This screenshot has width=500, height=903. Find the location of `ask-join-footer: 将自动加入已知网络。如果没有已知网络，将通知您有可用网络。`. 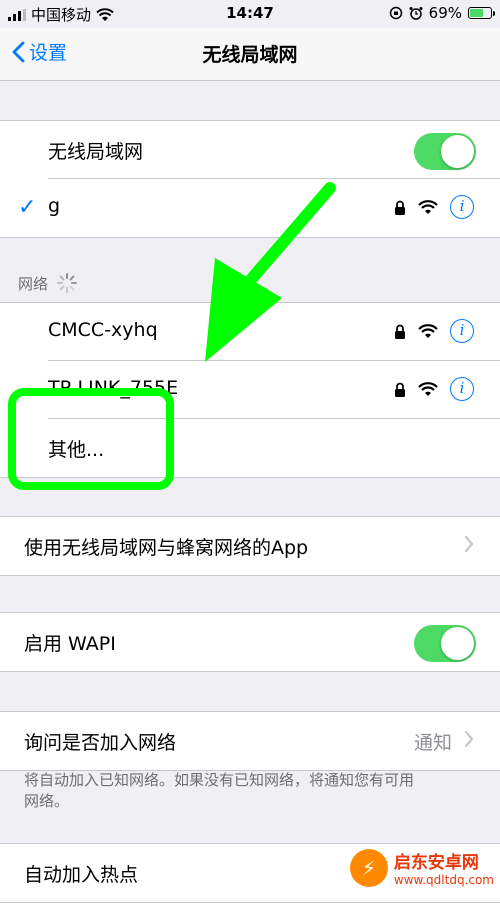

ask-join-footer: 将自动加入已知网络。如果没有已知网络，将通知您有可用网络。 is located at coordinates (219, 790).